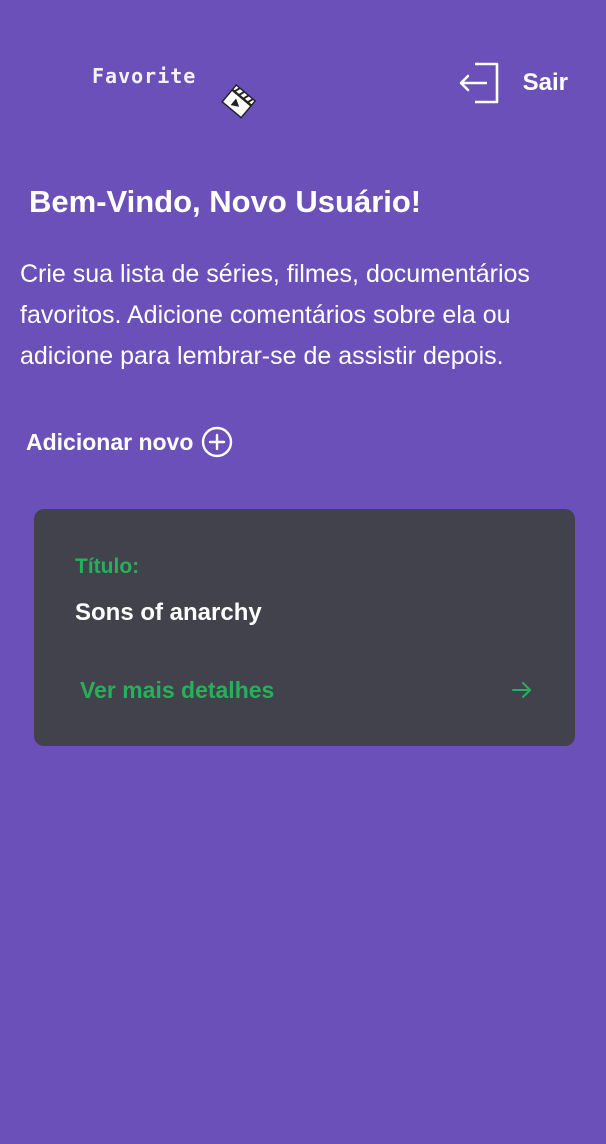 The height and width of the screenshot is (1144, 606). Describe the element at coordinates (168, 612) in the screenshot. I see `item-title: Sons of anarchy` at that location.